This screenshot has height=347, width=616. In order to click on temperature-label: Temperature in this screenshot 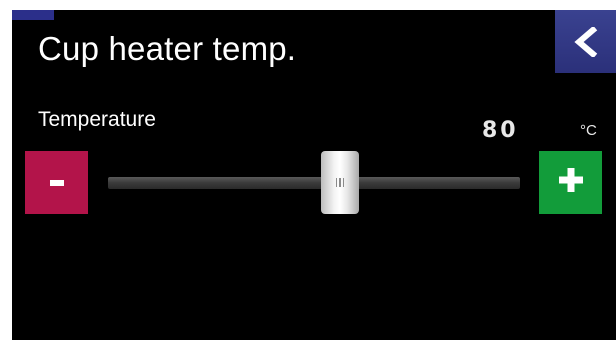, I will do `click(97, 119)`.